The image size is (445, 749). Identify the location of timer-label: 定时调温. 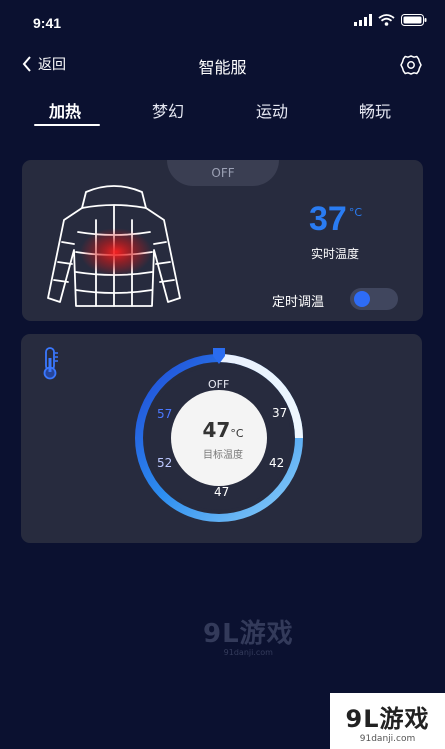
(298, 302).